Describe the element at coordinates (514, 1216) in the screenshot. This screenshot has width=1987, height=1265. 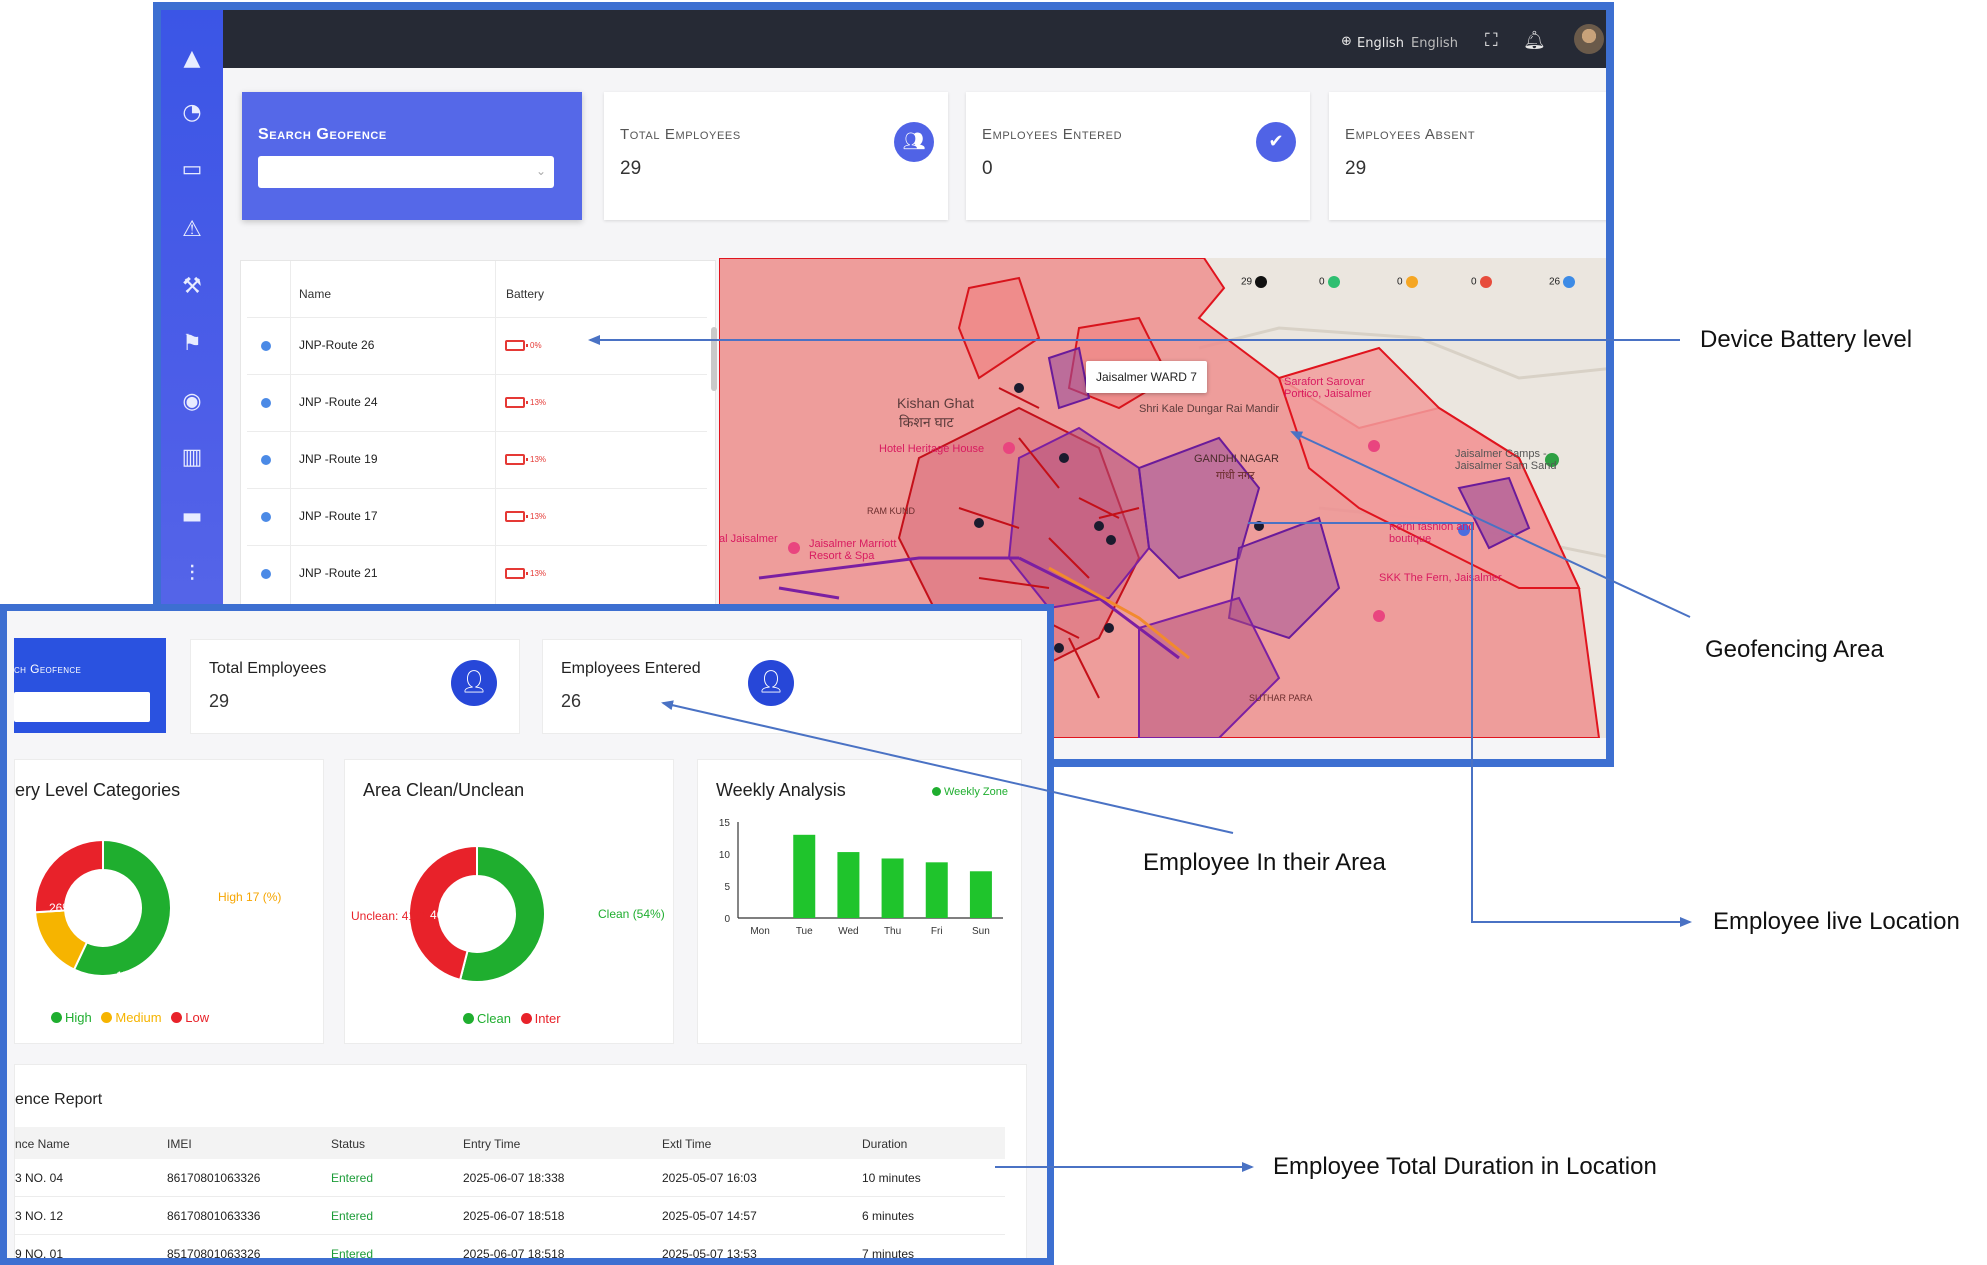
I see `entry-time: 2025-06-07 18:518` at that location.